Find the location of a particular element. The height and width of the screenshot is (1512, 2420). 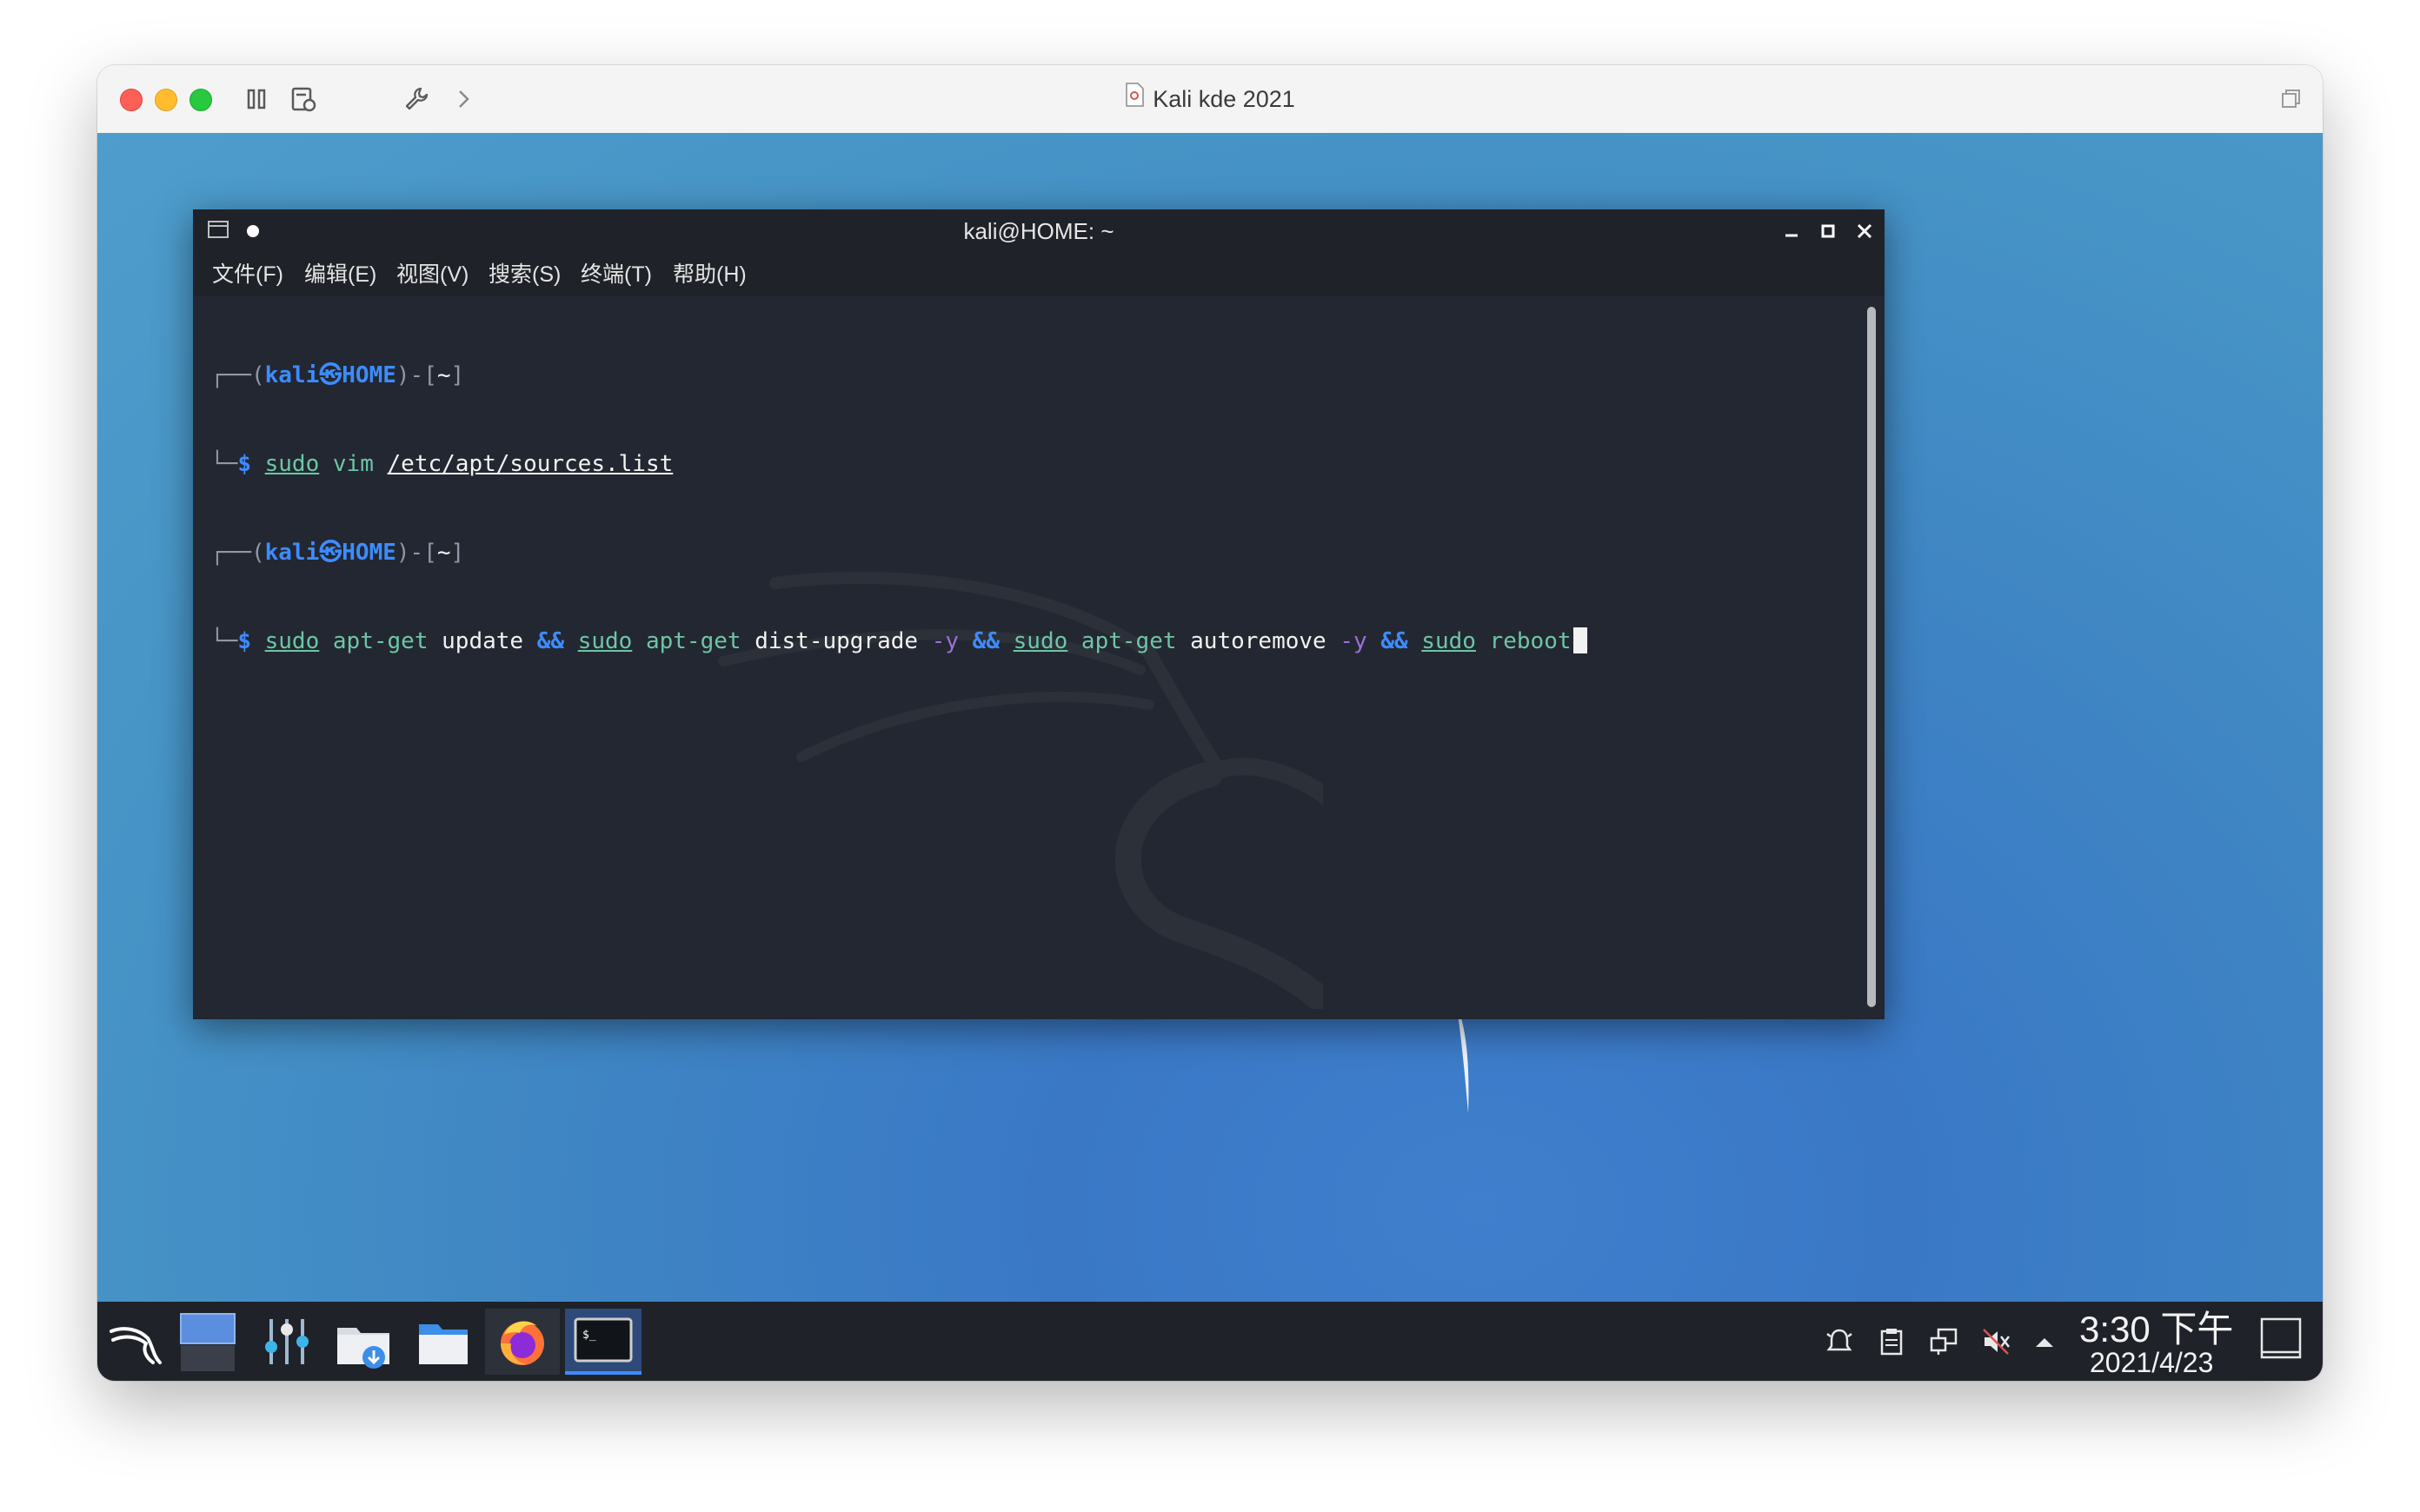

terminal-title: kali@HOME: ~ is located at coordinates (1038, 231).